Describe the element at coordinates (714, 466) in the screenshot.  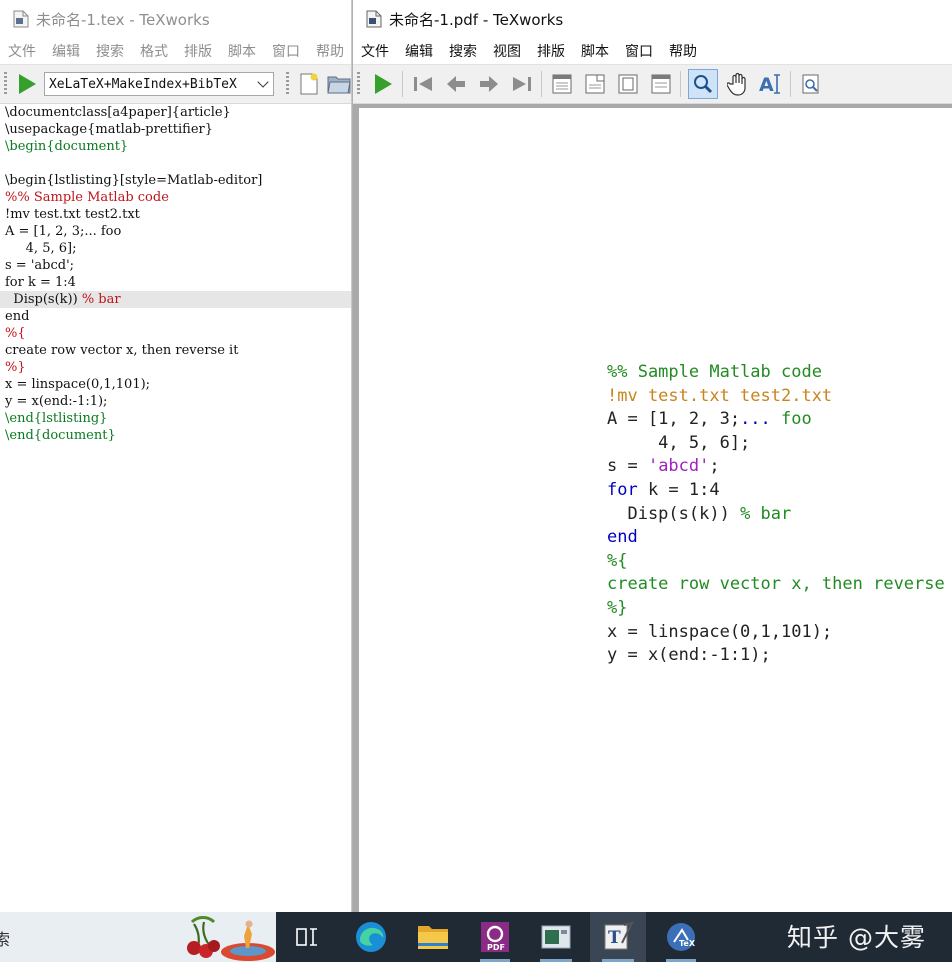
I see `code-token: ;` at that location.